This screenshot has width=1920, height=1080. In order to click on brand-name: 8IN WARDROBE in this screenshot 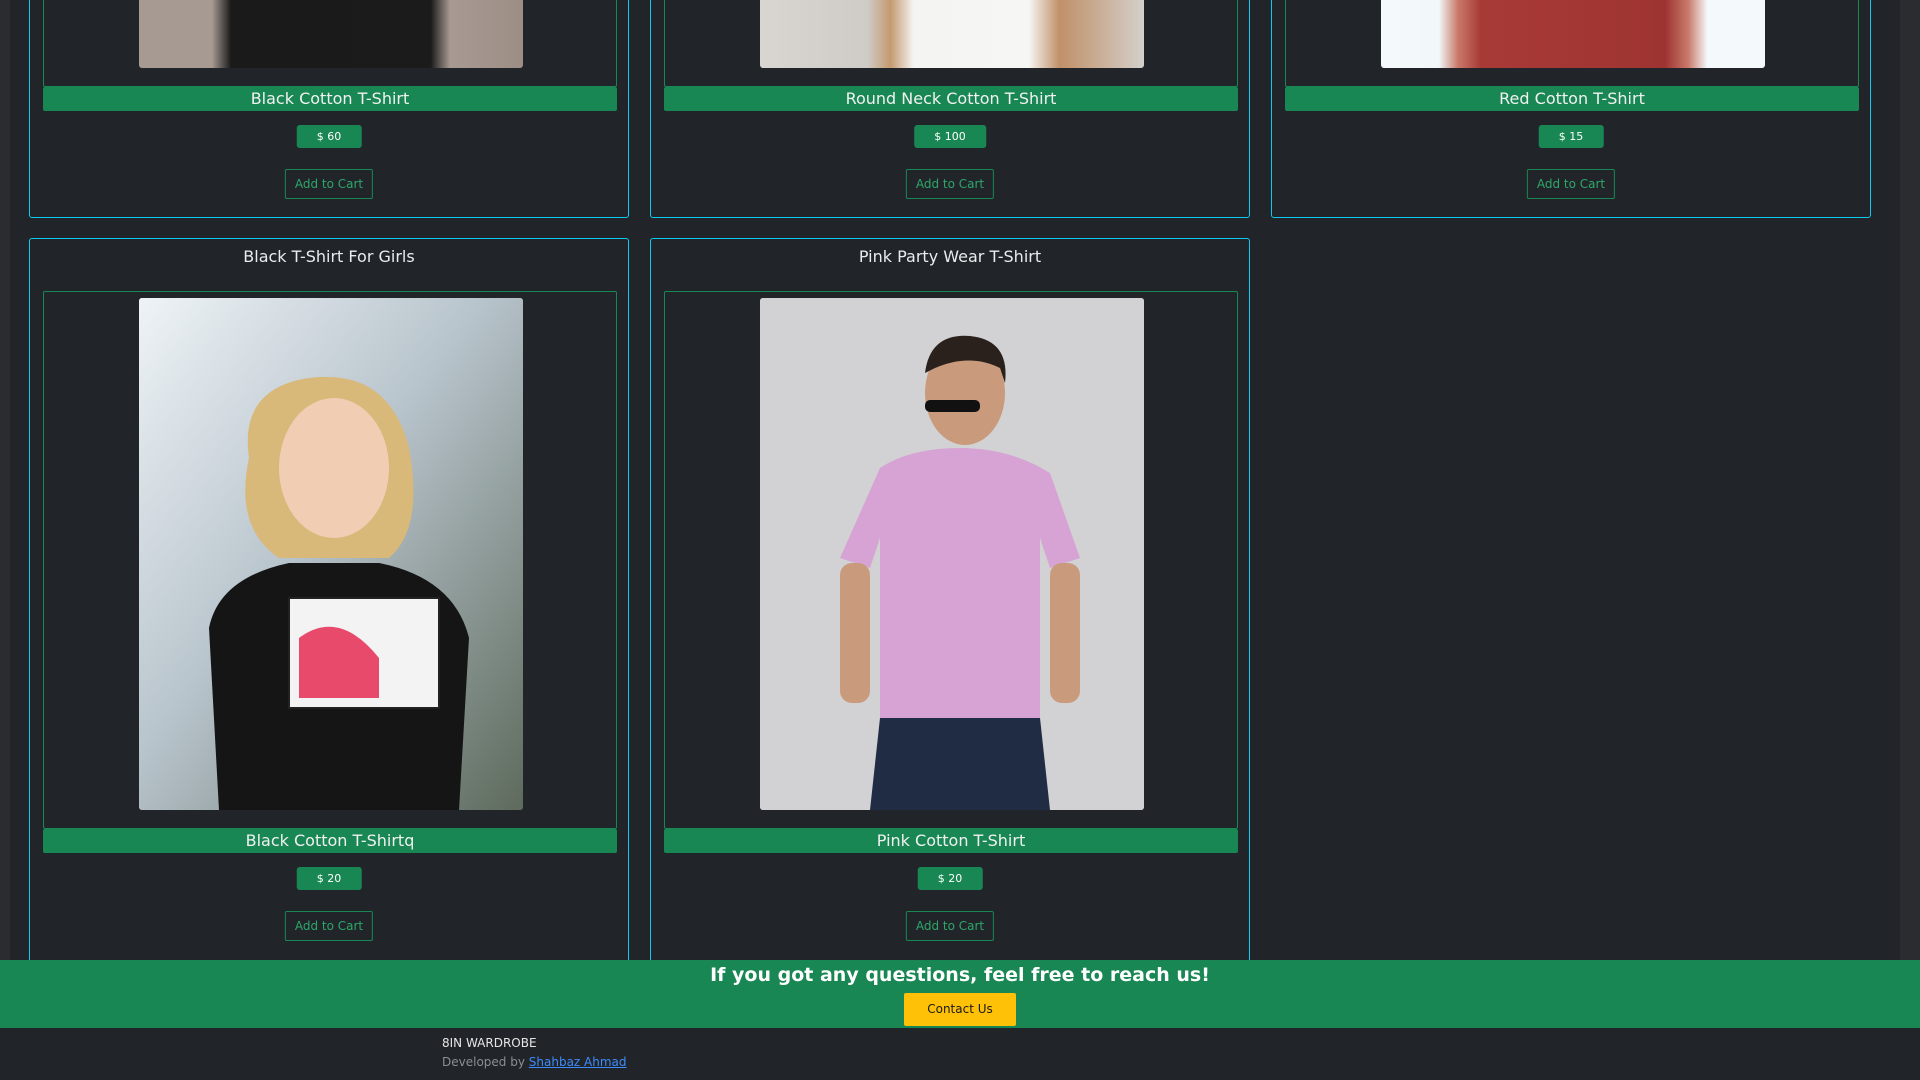, I will do `click(489, 1043)`.